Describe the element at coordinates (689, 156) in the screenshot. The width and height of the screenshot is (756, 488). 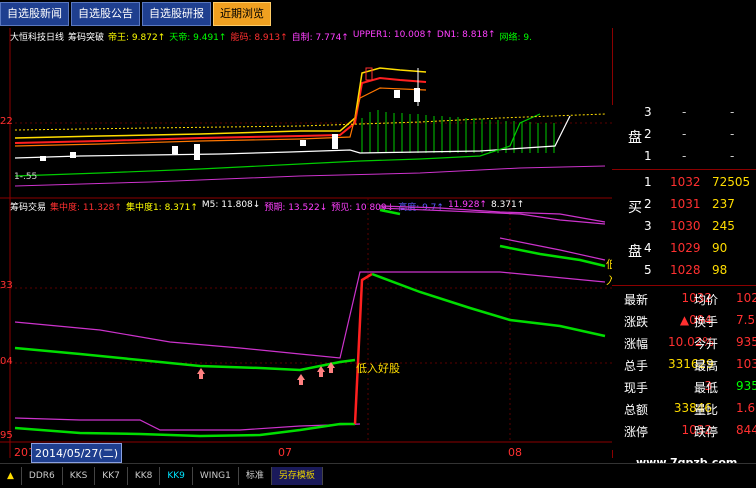
I see `sell-level-1: 1 - -` at that location.